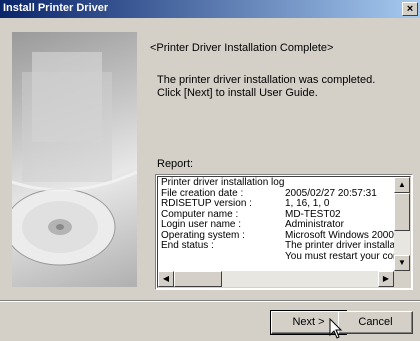  I want to click on scroll-right-icon: ▶, so click(386, 279).